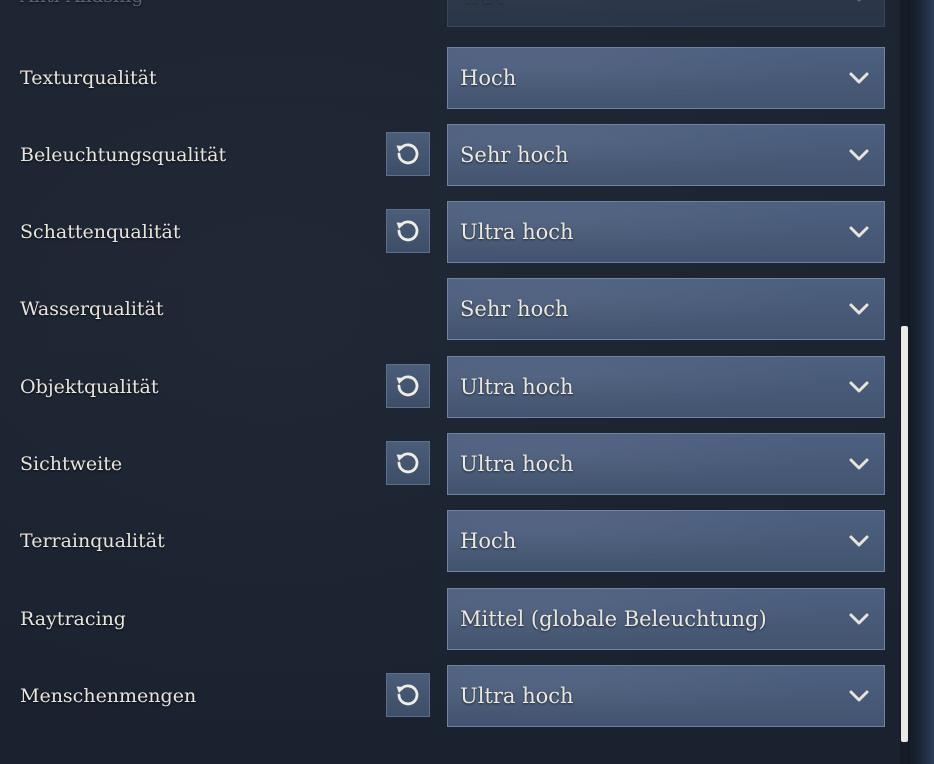  Describe the element at coordinates (613, 619) in the screenshot. I see `dropdown-value: Mittel (globale Beleuchtung)` at that location.